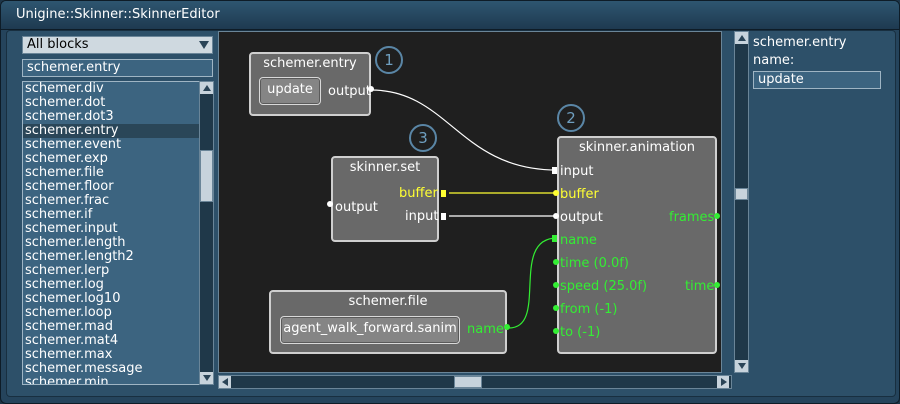 Image resolution: width=900 pixels, height=404 pixels. I want to click on list-item: schemer.dot3, so click(111, 117).